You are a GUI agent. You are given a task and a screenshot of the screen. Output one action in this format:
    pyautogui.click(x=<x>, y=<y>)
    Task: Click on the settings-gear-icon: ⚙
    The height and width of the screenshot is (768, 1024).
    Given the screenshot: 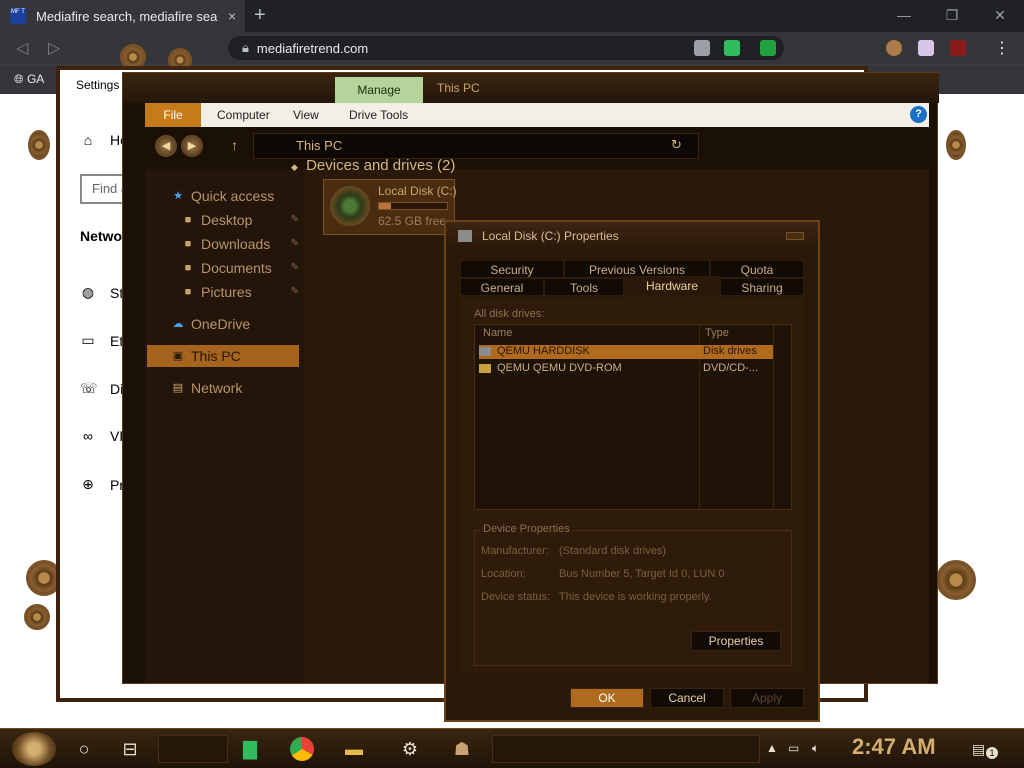 What is the action you would take?
    pyautogui.click(x=410, y=749)
    